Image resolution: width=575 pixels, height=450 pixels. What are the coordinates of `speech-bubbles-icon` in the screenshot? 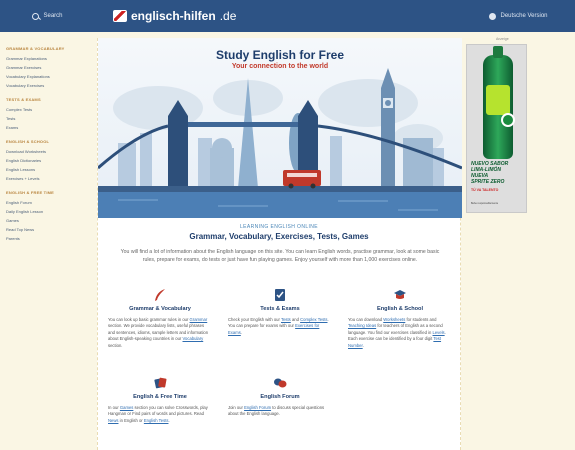 It's located at (280, 383).